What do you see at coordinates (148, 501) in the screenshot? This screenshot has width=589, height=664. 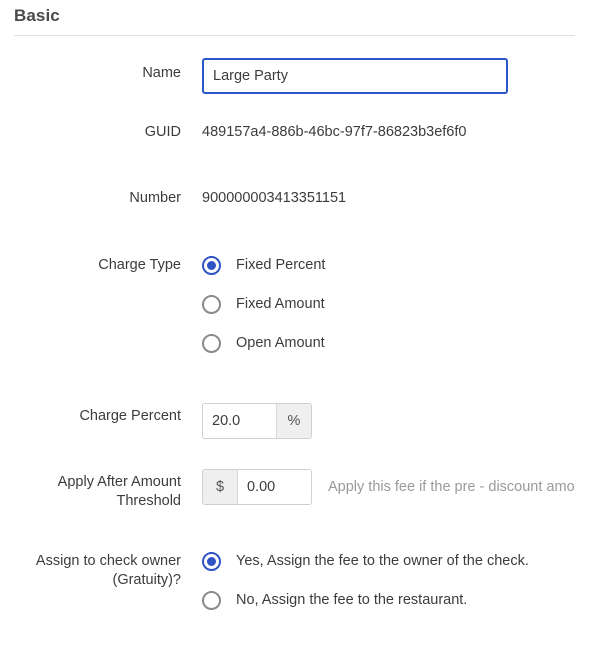 I see `label-threshold-line2: Threshold` at bounding box center [148, 501].